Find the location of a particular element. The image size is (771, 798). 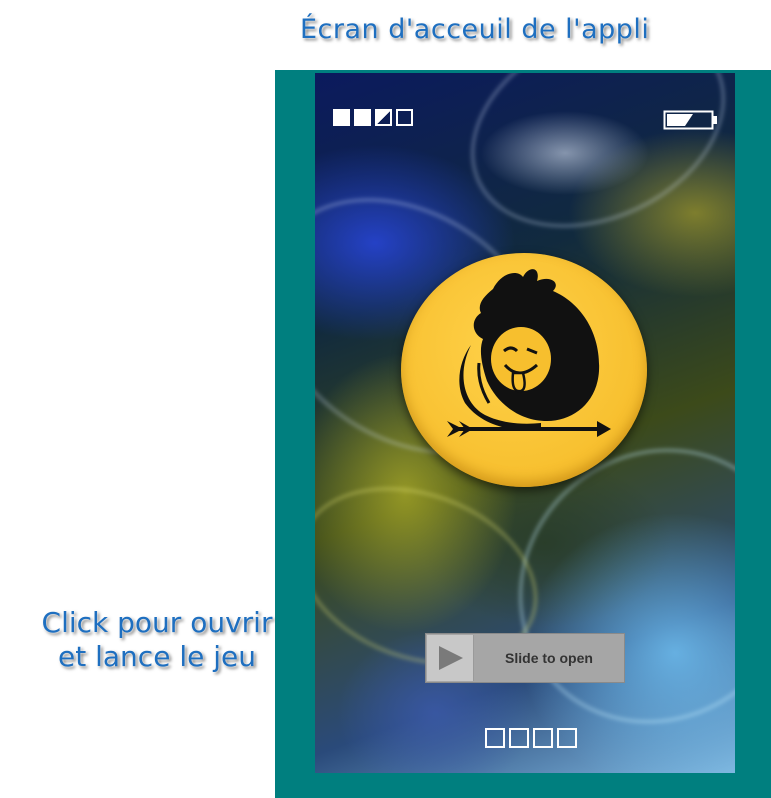

annotation-text: Click pour ouvrir et lance le jeu is located at coordinates (157, 640).